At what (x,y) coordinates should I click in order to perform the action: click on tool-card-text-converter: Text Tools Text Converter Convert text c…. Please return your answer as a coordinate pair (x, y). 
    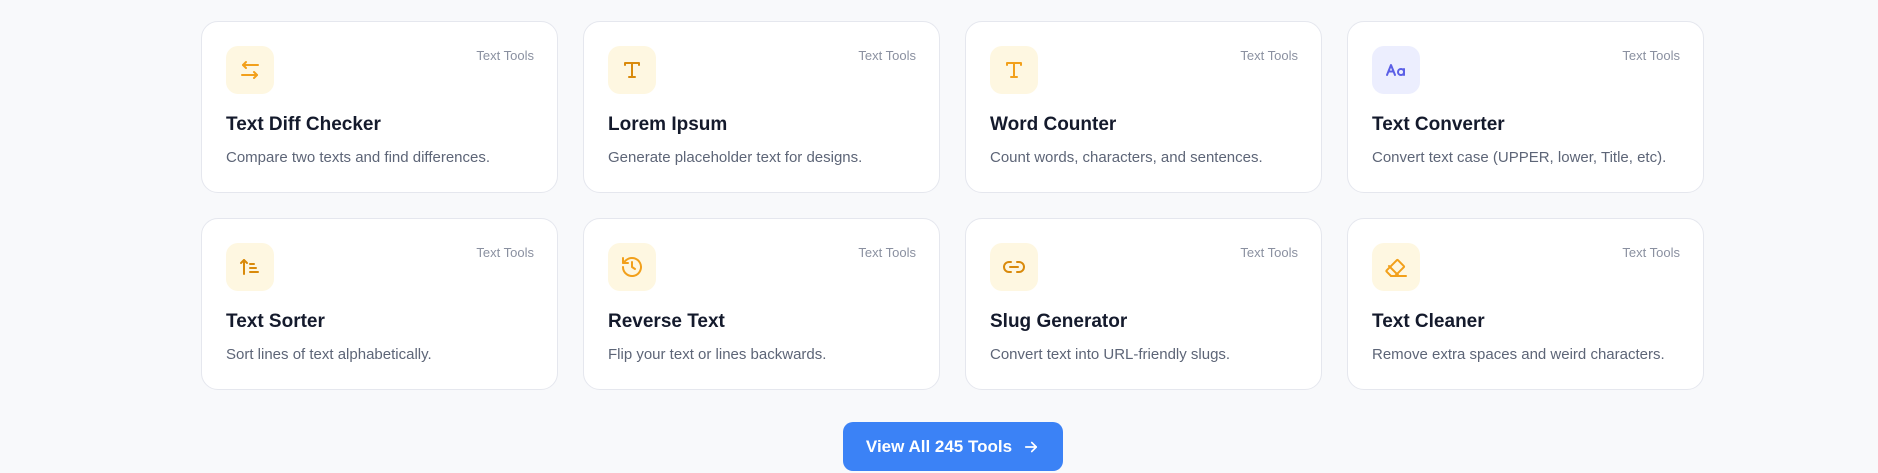
    Looking at the image, I should click on (1525, 107).